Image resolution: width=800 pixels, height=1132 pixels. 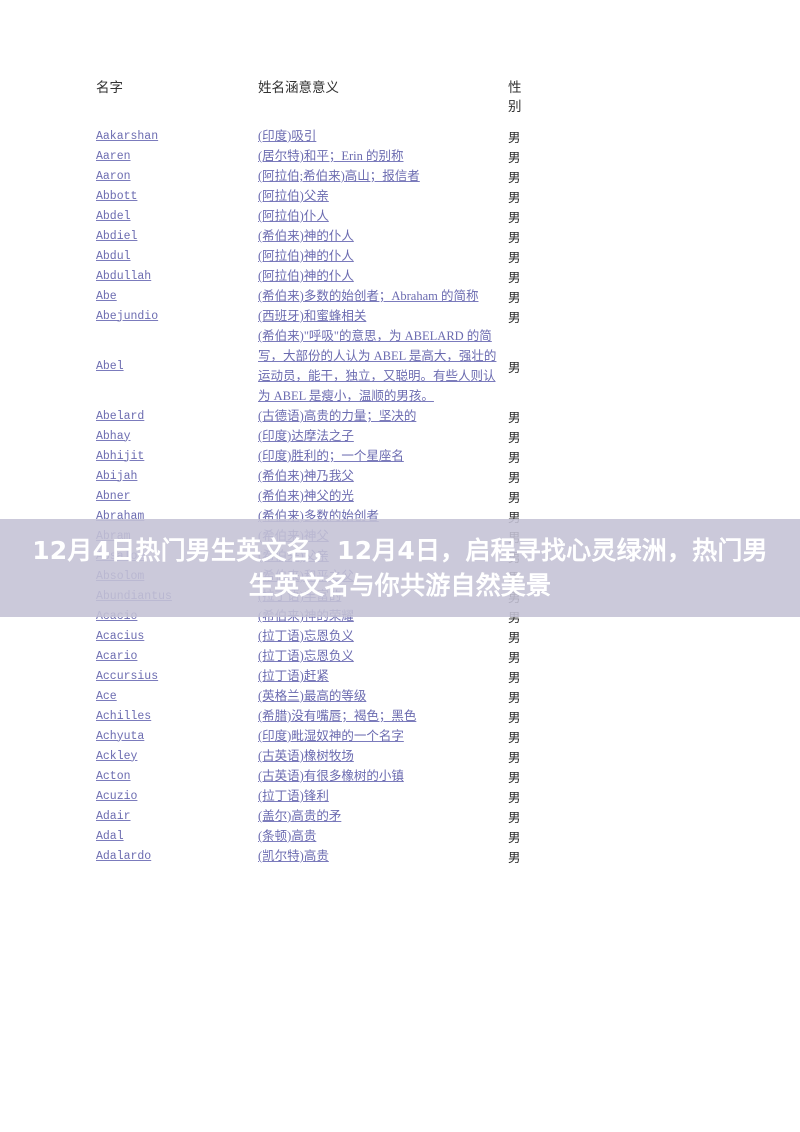 What do you see at coordinates (116, 756) in the screenshot?
I see `name-link: Ackley` at bounding box center [116, 756].